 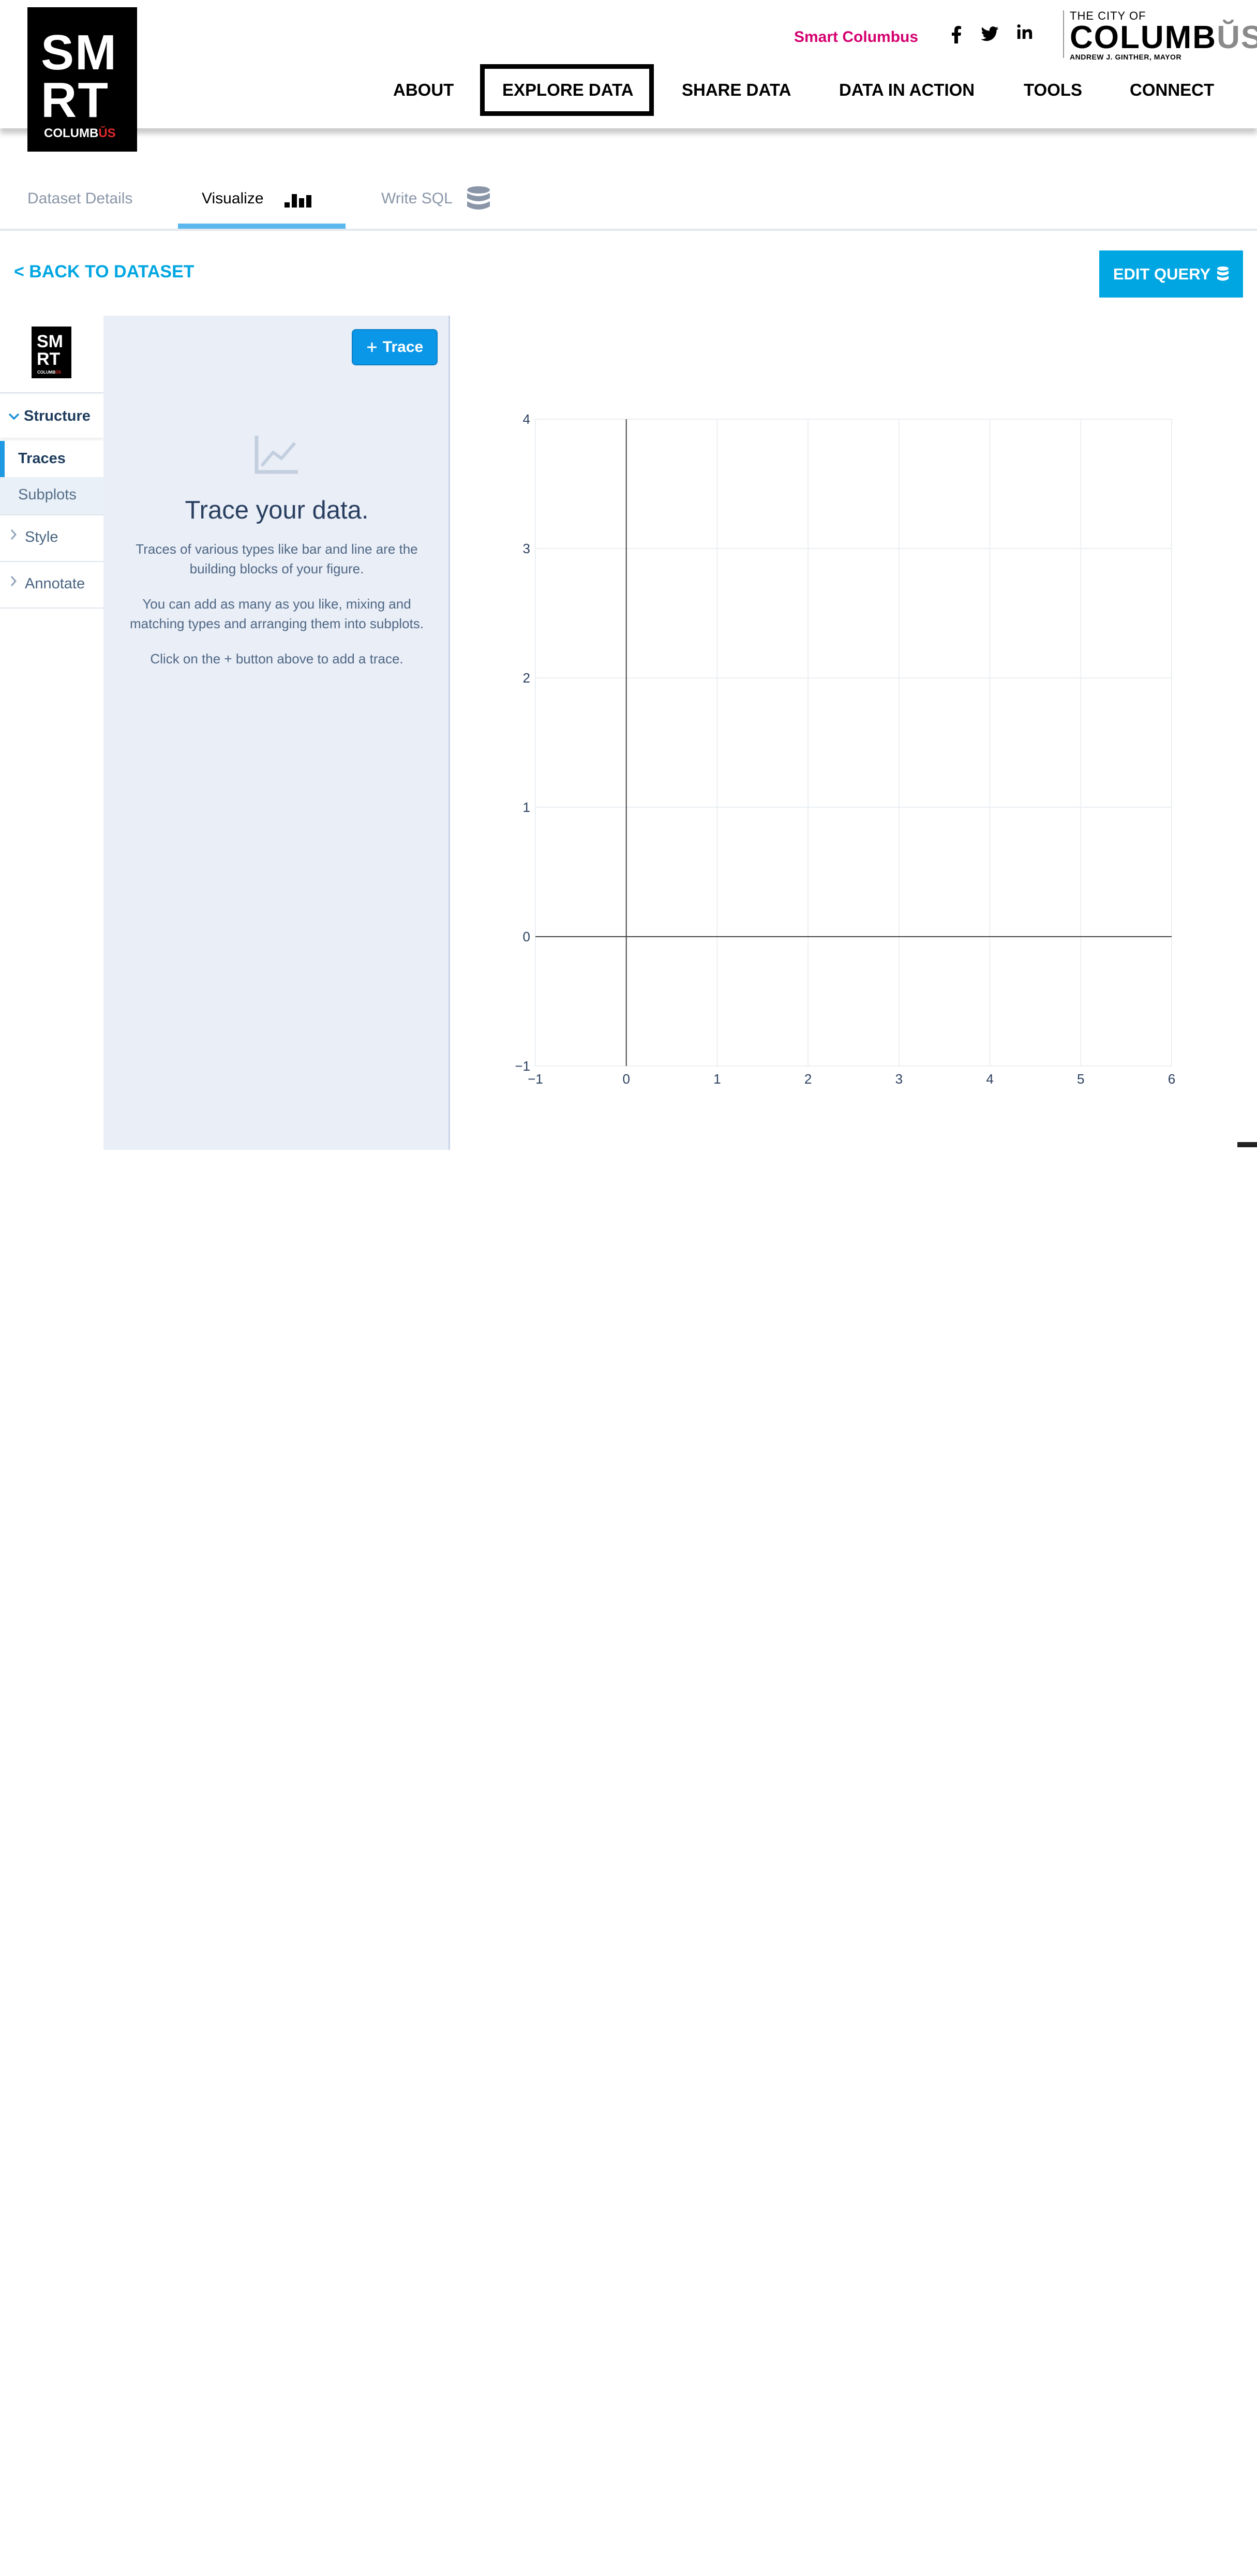 I want to click on scrollbar-thumb, so click(x=1247, y=1144).